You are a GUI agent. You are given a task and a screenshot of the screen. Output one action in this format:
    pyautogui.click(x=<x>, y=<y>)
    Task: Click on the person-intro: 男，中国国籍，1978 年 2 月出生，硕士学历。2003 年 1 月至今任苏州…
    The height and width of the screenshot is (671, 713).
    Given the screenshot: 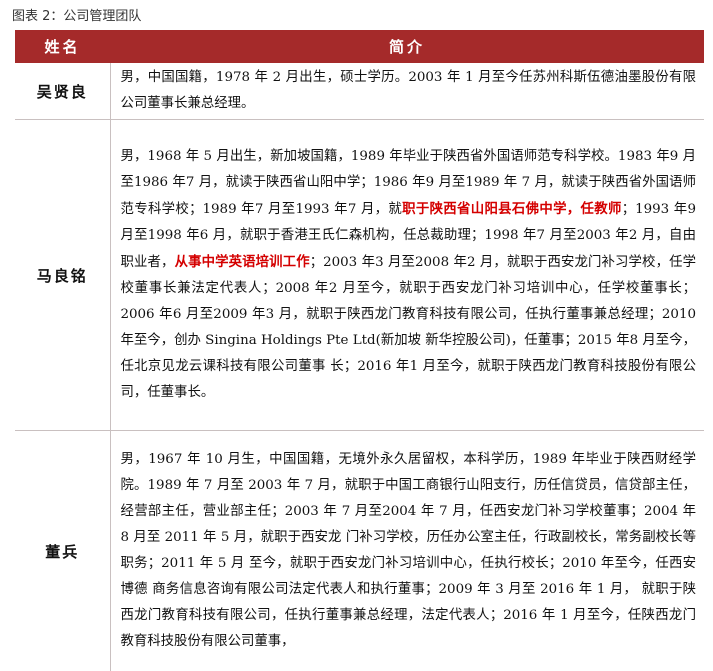 What is the action you would take?
    pyautogui.click(x=407, y=91)
    